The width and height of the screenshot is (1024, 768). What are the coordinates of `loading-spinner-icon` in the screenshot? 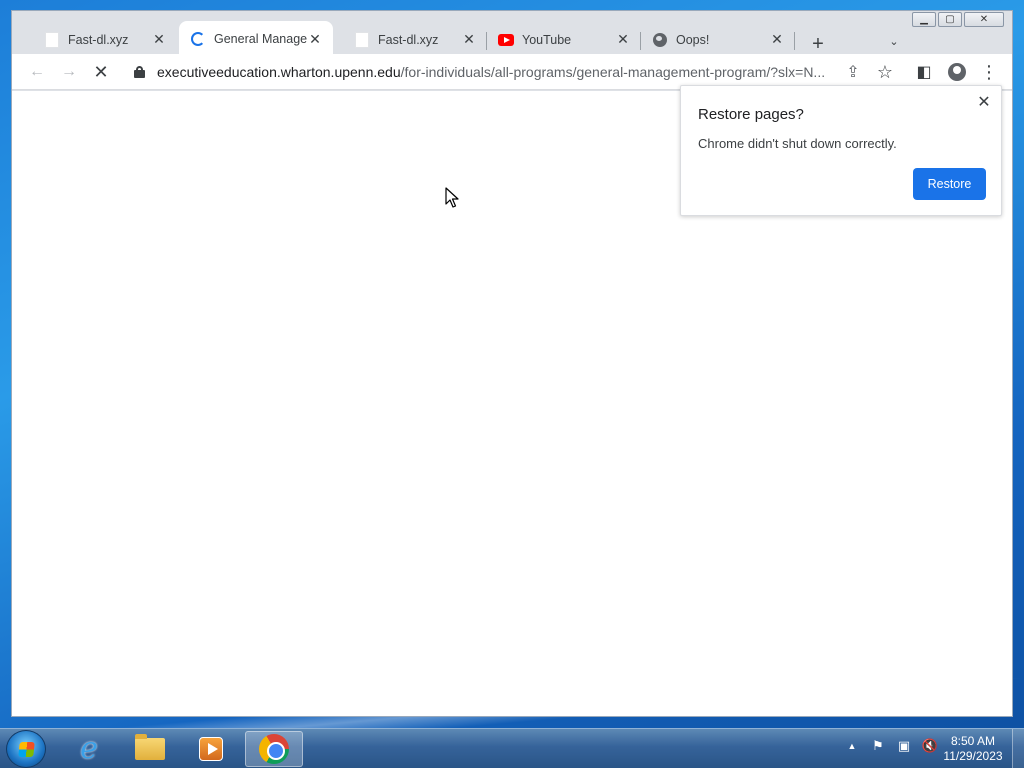 It's located at (198, 39).